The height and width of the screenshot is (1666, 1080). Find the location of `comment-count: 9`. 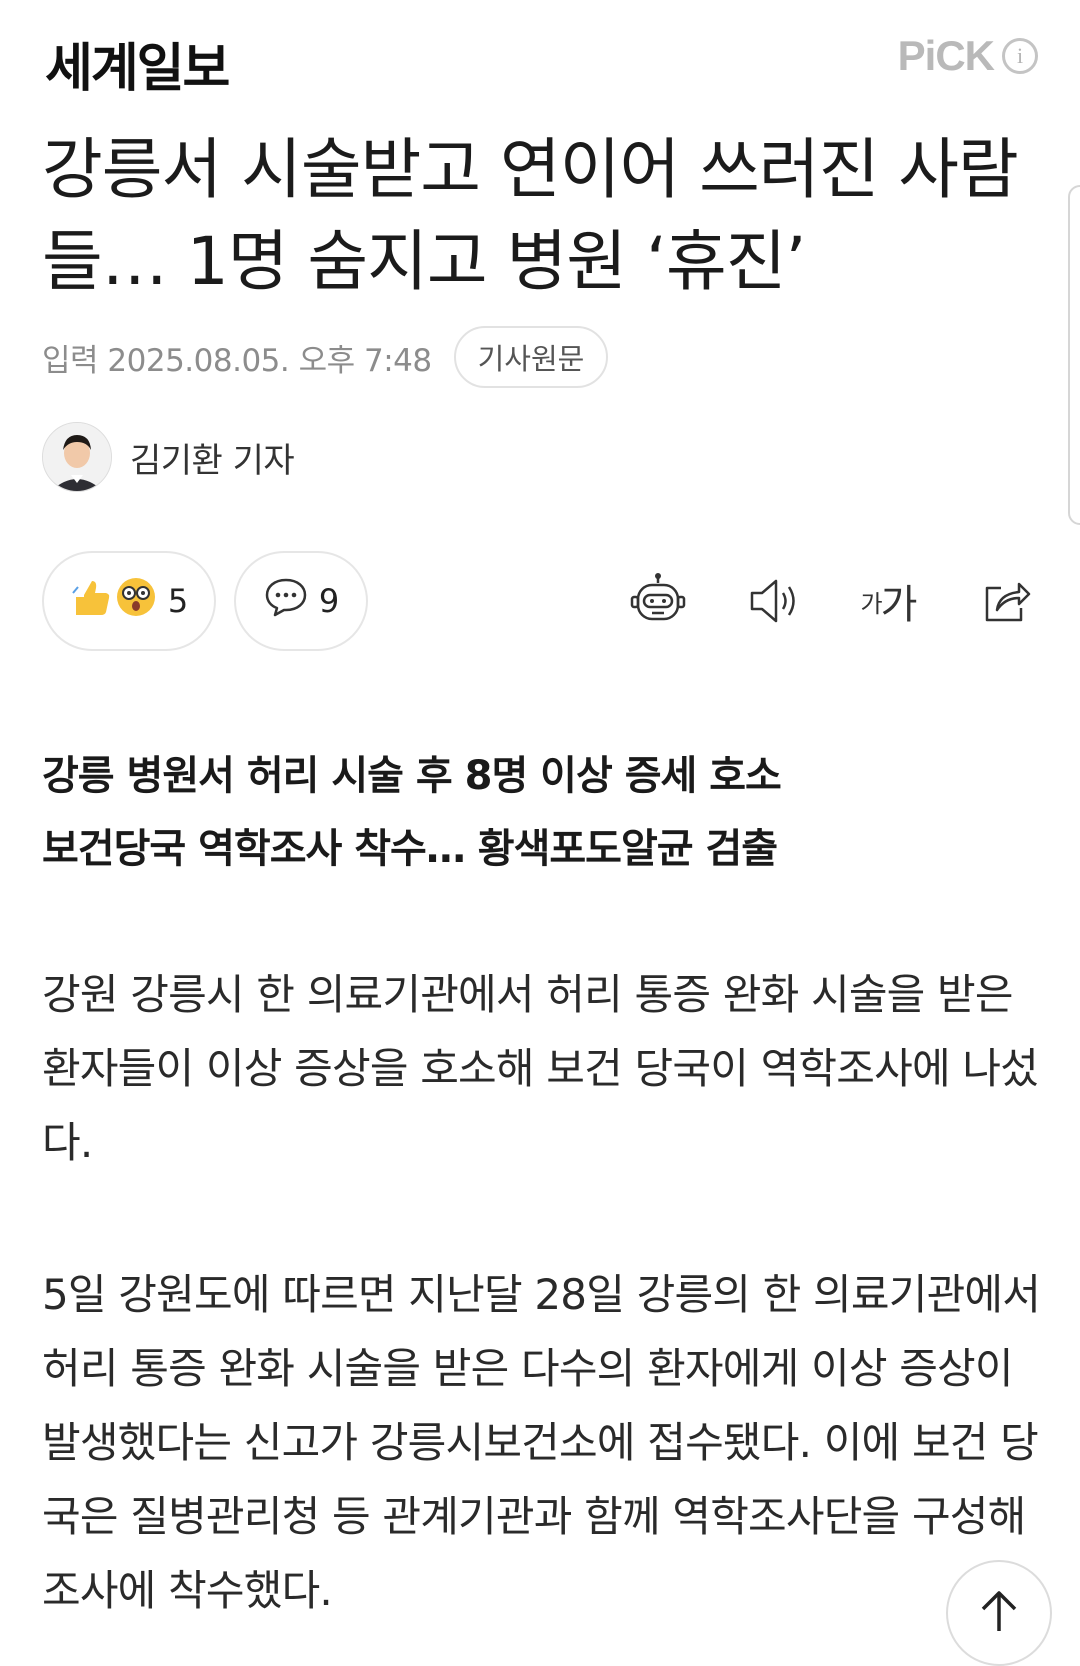

comment-count: 9 is located at coordinates (329, 601).